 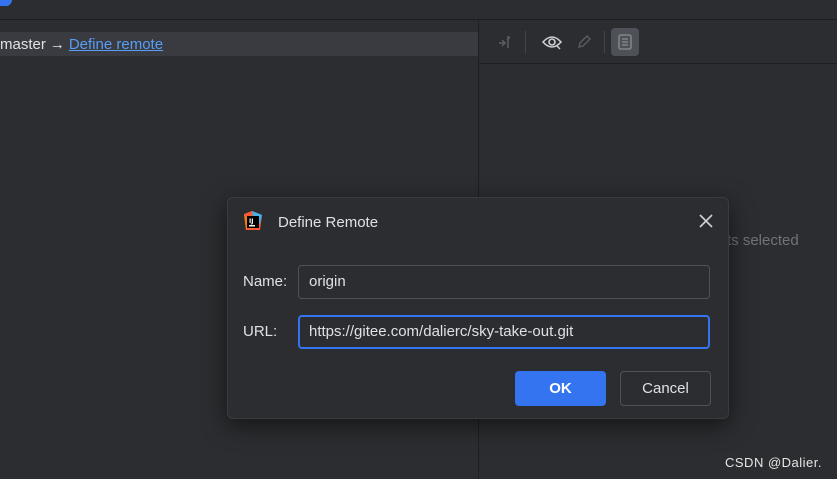 What do you see at coordinates (328, 222) in the screenshot?
I see `dialog-title: Define Remote` at bounding box center [328, 222].